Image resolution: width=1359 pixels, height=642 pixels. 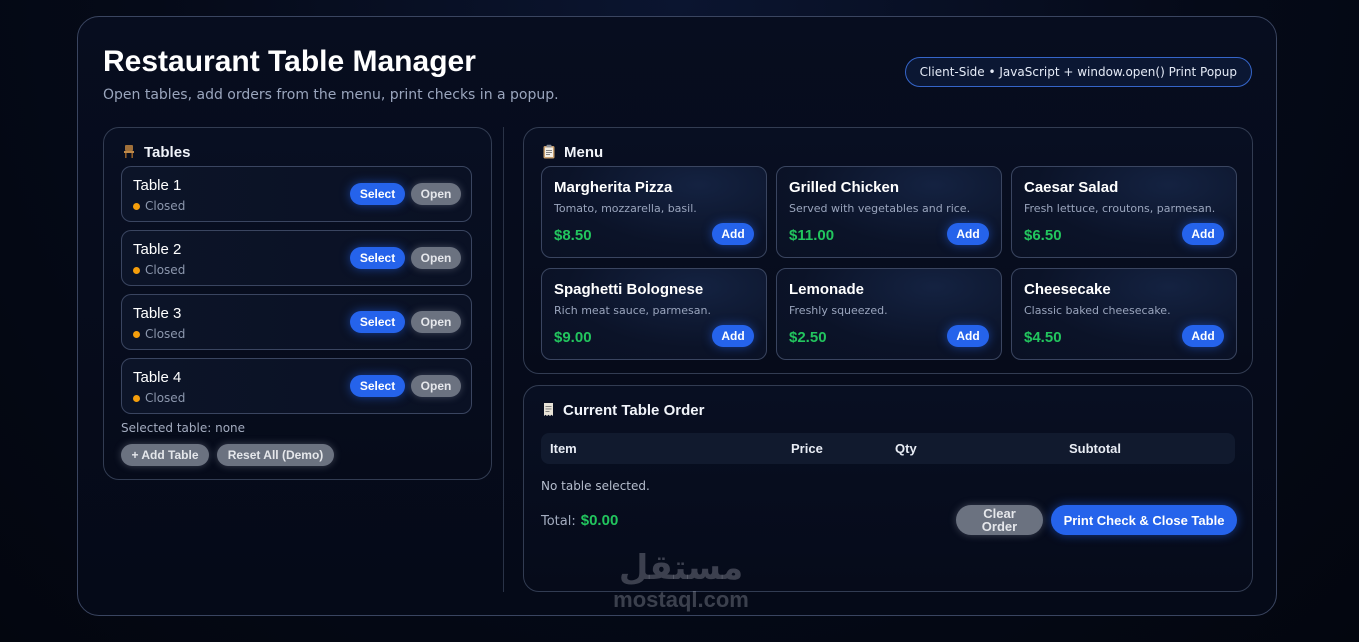 What do you see at coordinates (807, 448) in the screenshot?
I see `column-header-price: Price` at bounding box center [807, 448].